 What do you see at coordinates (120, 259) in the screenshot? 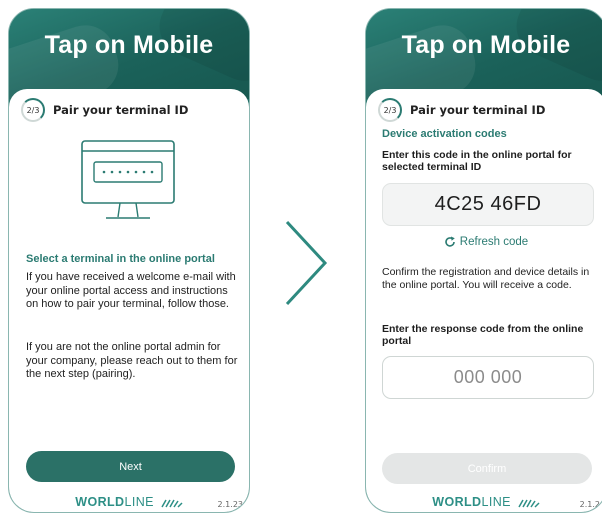
I see `section-heading: Select a terminal in the online portal` at bounding box center [120, 259].